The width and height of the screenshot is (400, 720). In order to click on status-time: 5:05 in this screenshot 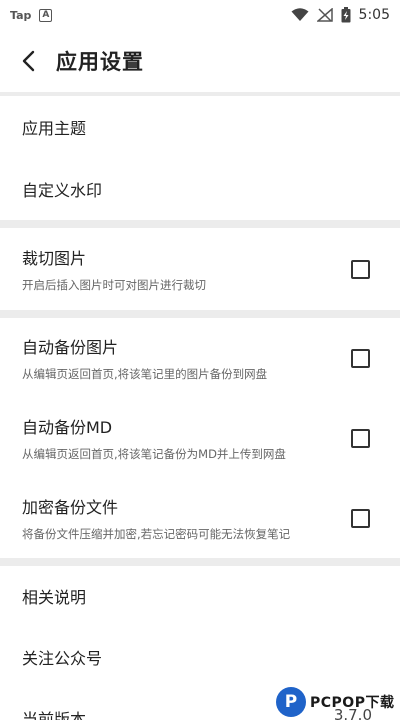, I will do `click(374, 15)`.